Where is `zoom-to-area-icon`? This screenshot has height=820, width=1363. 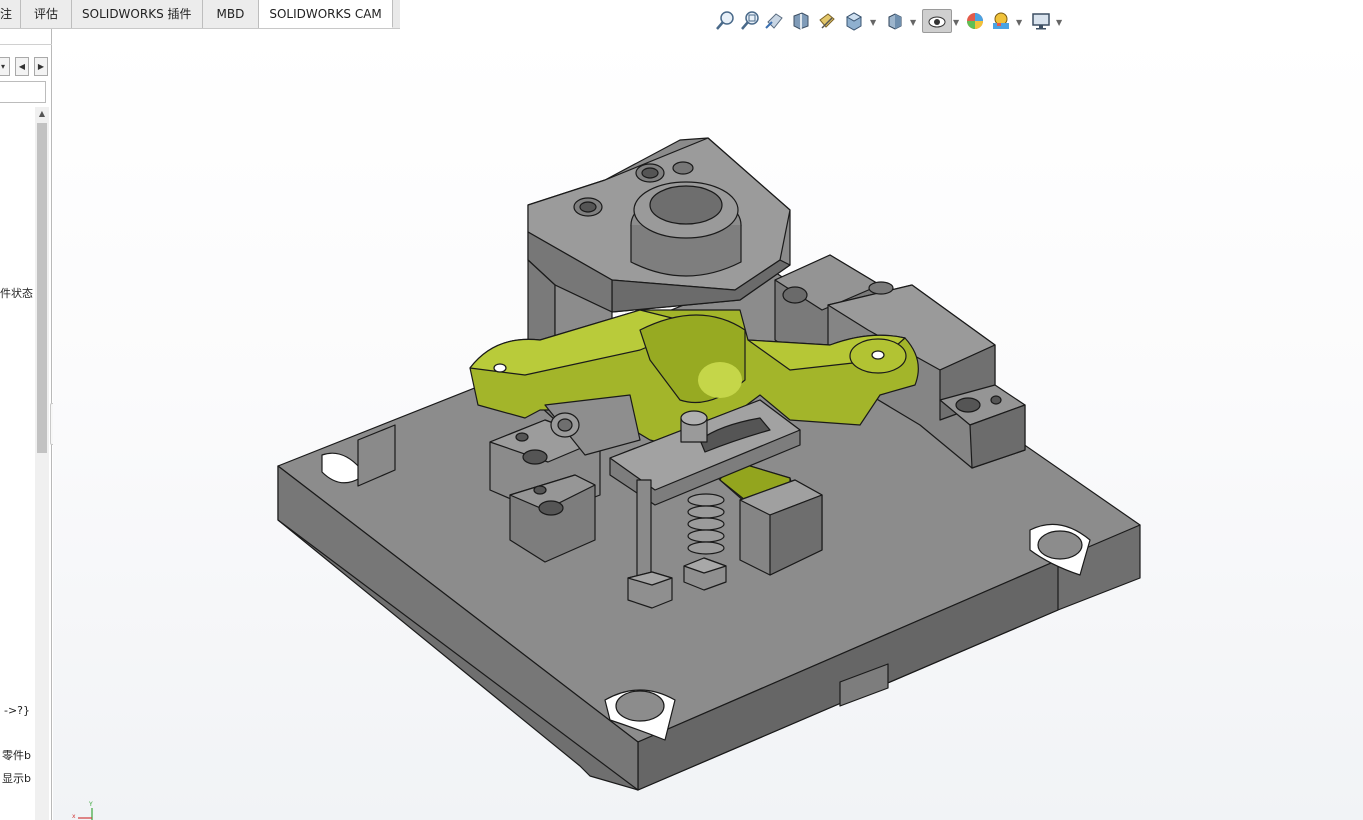 zoom-to-area-icon is located at coordinates (750, 21).